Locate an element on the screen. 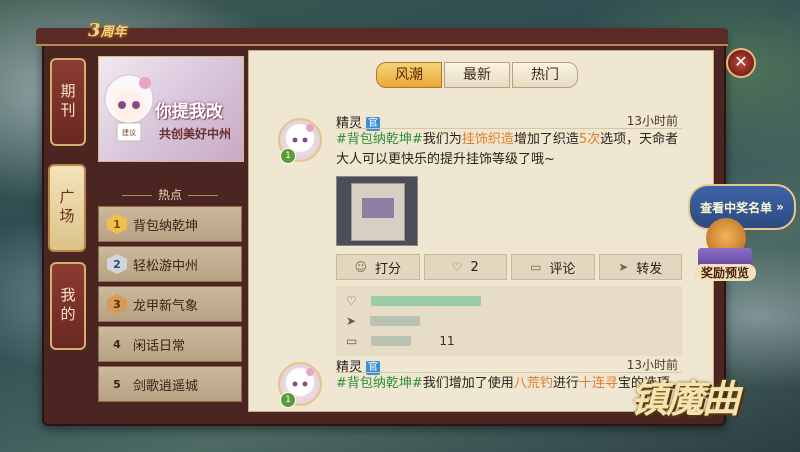  comments-row: ▭ 11 is located at coordinates (400, 341).